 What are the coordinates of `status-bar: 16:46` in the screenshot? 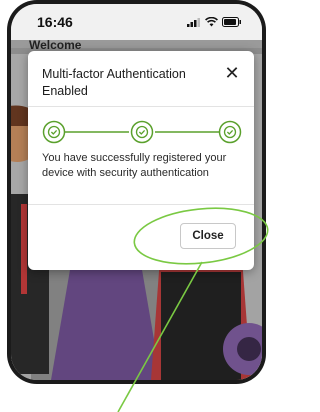 It's located at (136, 22).